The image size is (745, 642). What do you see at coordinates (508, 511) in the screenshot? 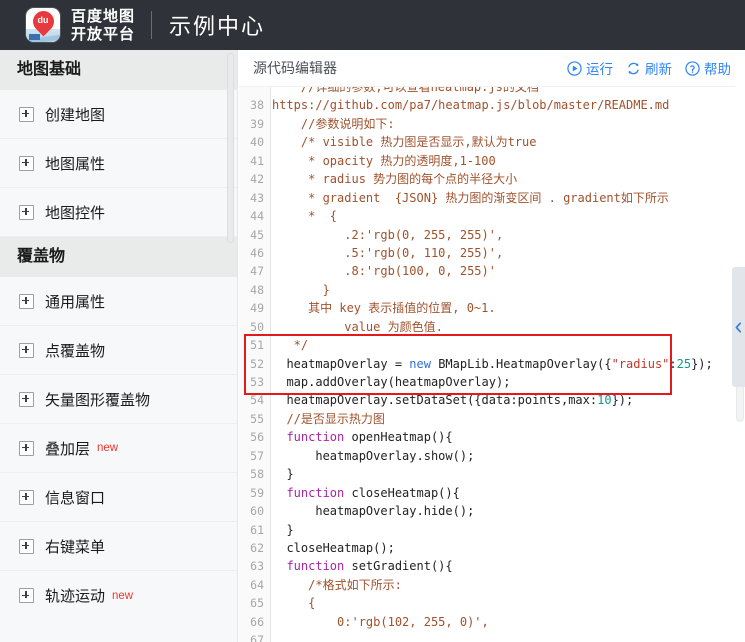
I see `code-line: heatmapOverlay.hide();` at bounding box center [508, 511].